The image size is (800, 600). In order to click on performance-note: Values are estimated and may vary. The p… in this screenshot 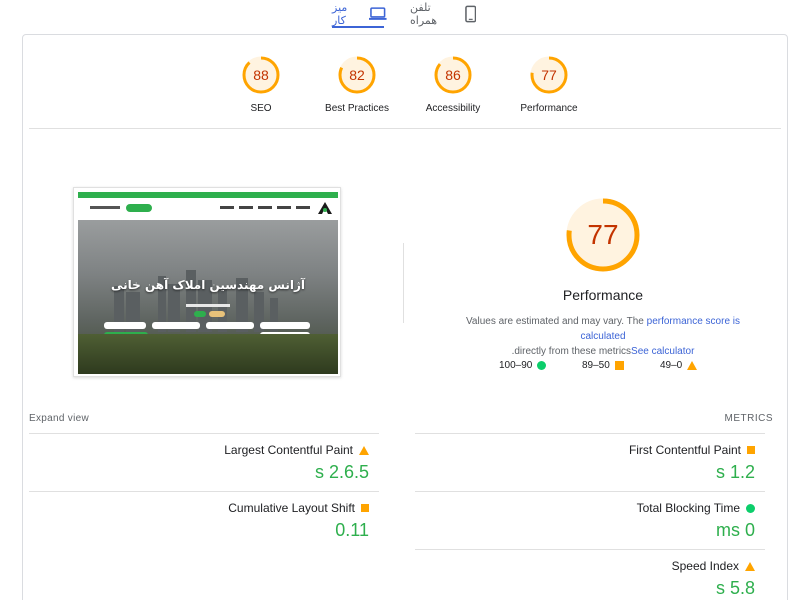, I will do `click(603, 336)`.